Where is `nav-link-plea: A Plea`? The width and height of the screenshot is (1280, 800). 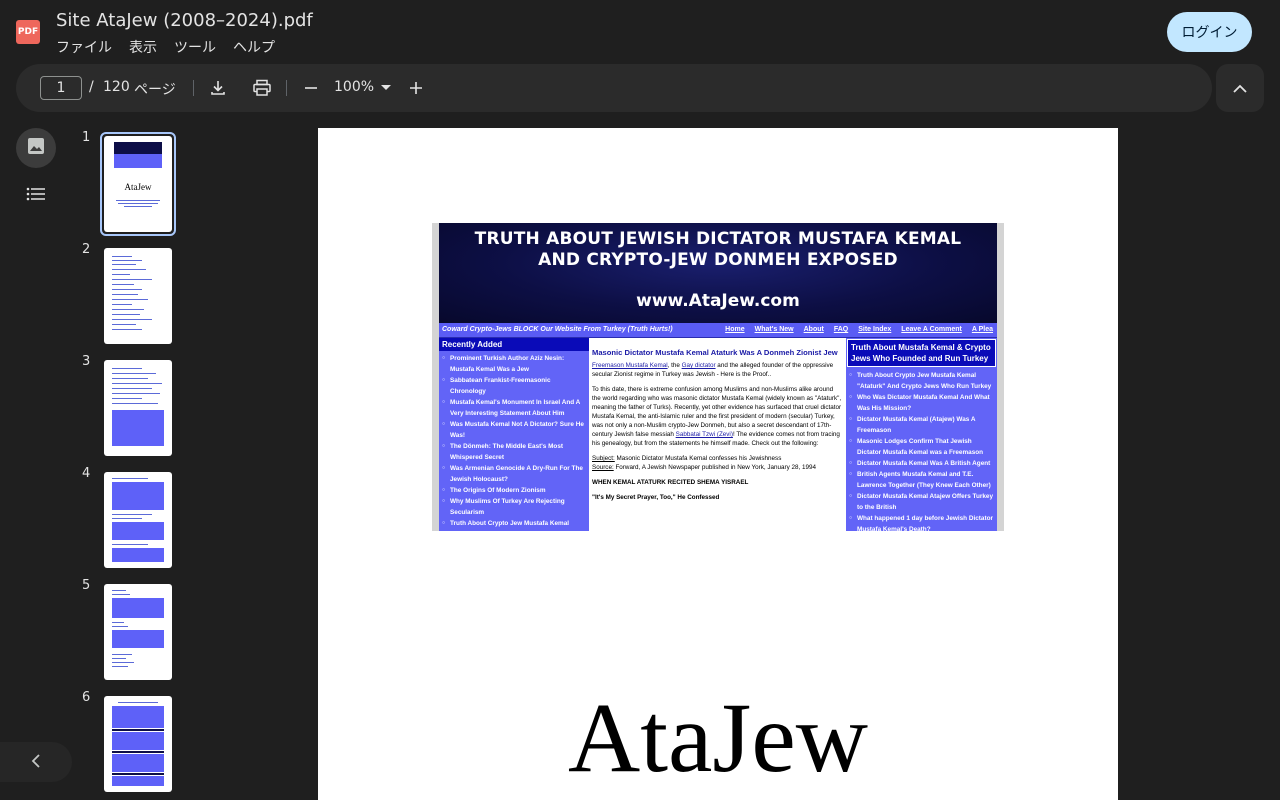 nav-link-plea: A Plea is located at coordinates (982, 329).